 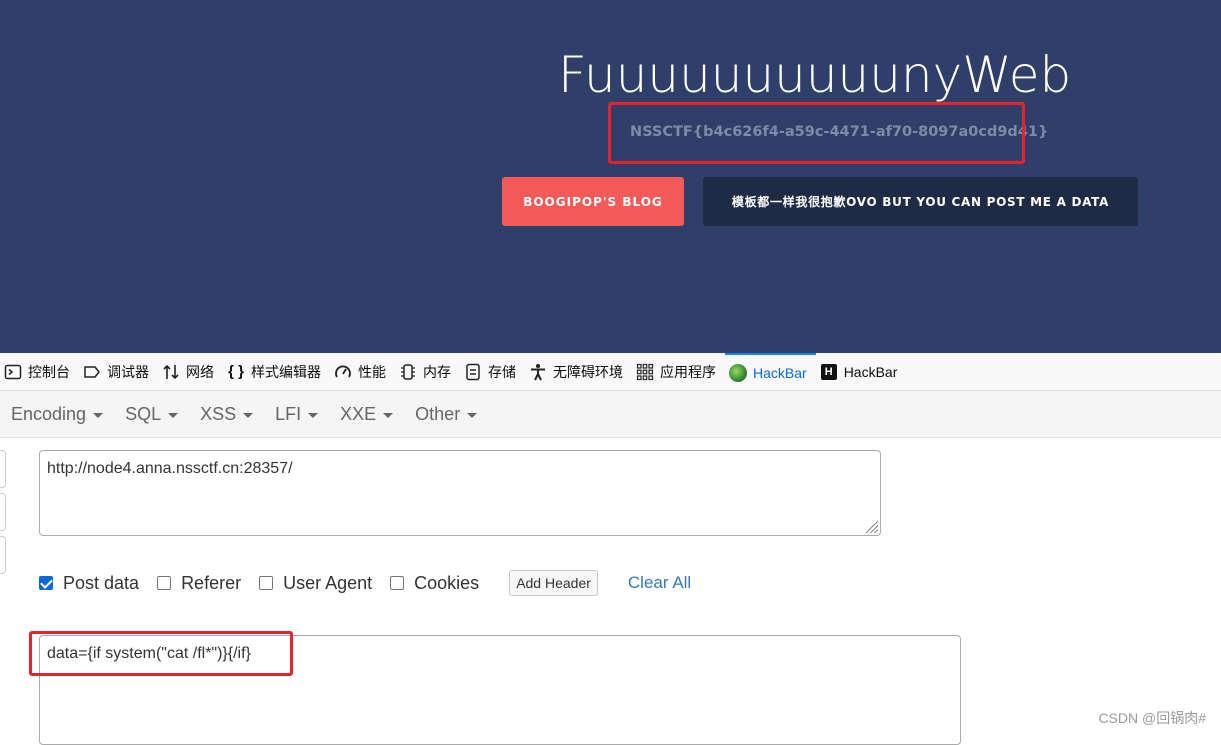 I want to click on menu-xss: XSS, so click(x=227, y=414).